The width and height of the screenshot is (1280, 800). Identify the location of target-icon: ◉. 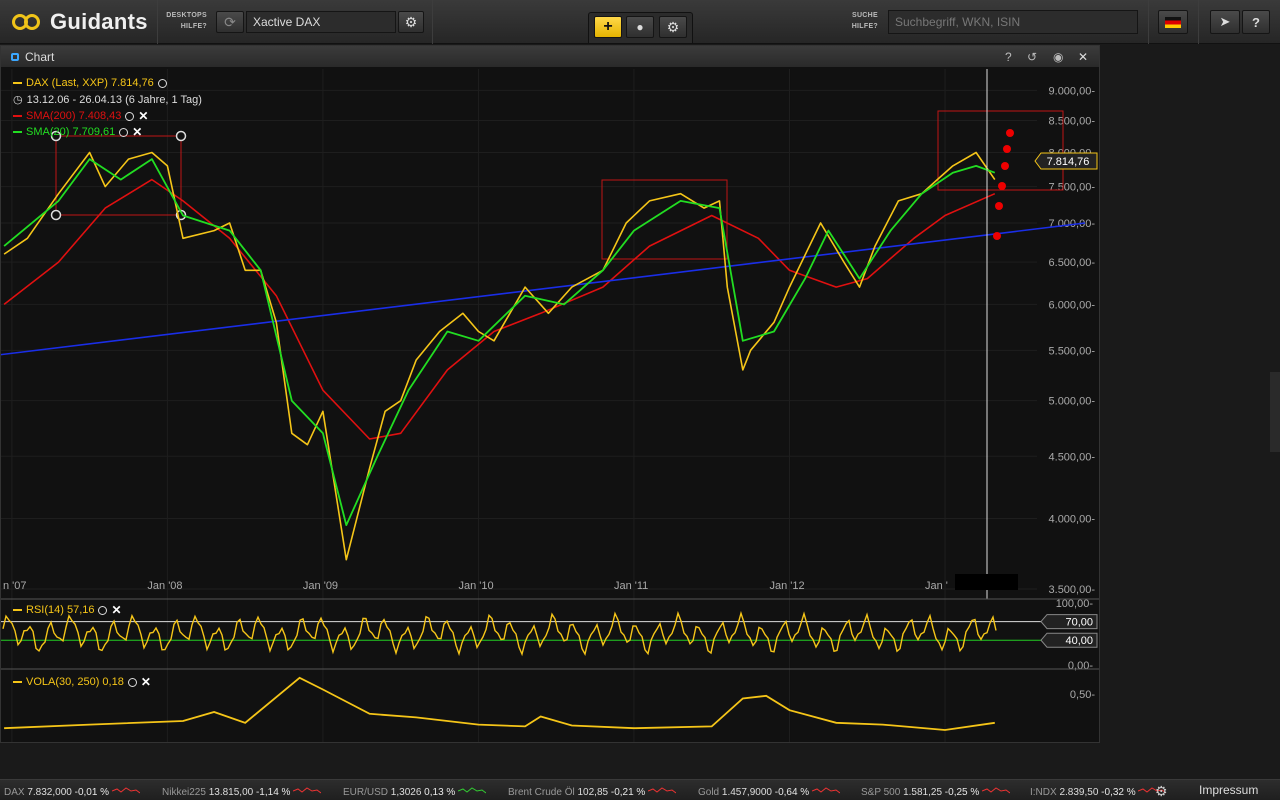
(1058, 57).